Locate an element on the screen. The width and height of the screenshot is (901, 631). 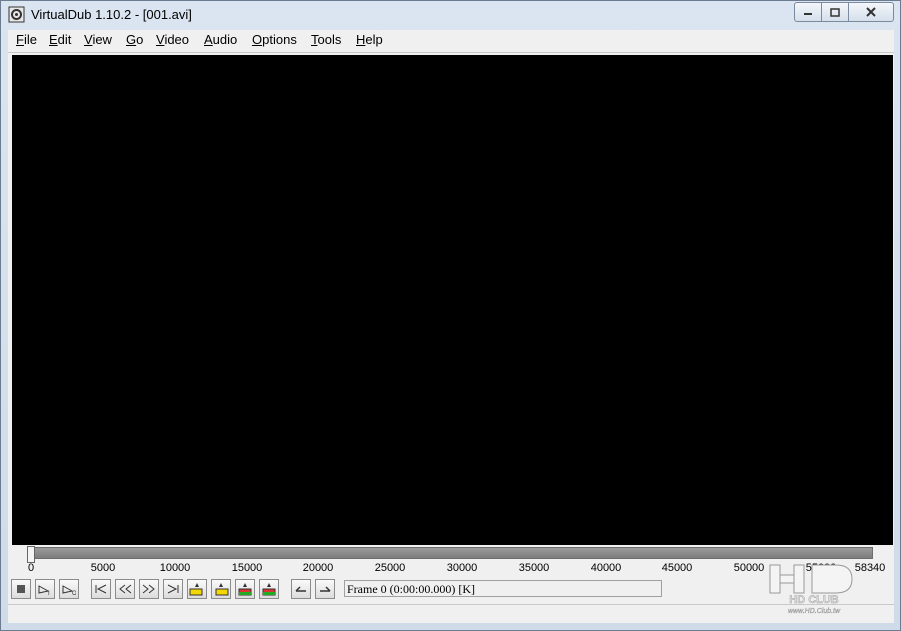
prev-keyframe-button is located at coordinates (197, 589).